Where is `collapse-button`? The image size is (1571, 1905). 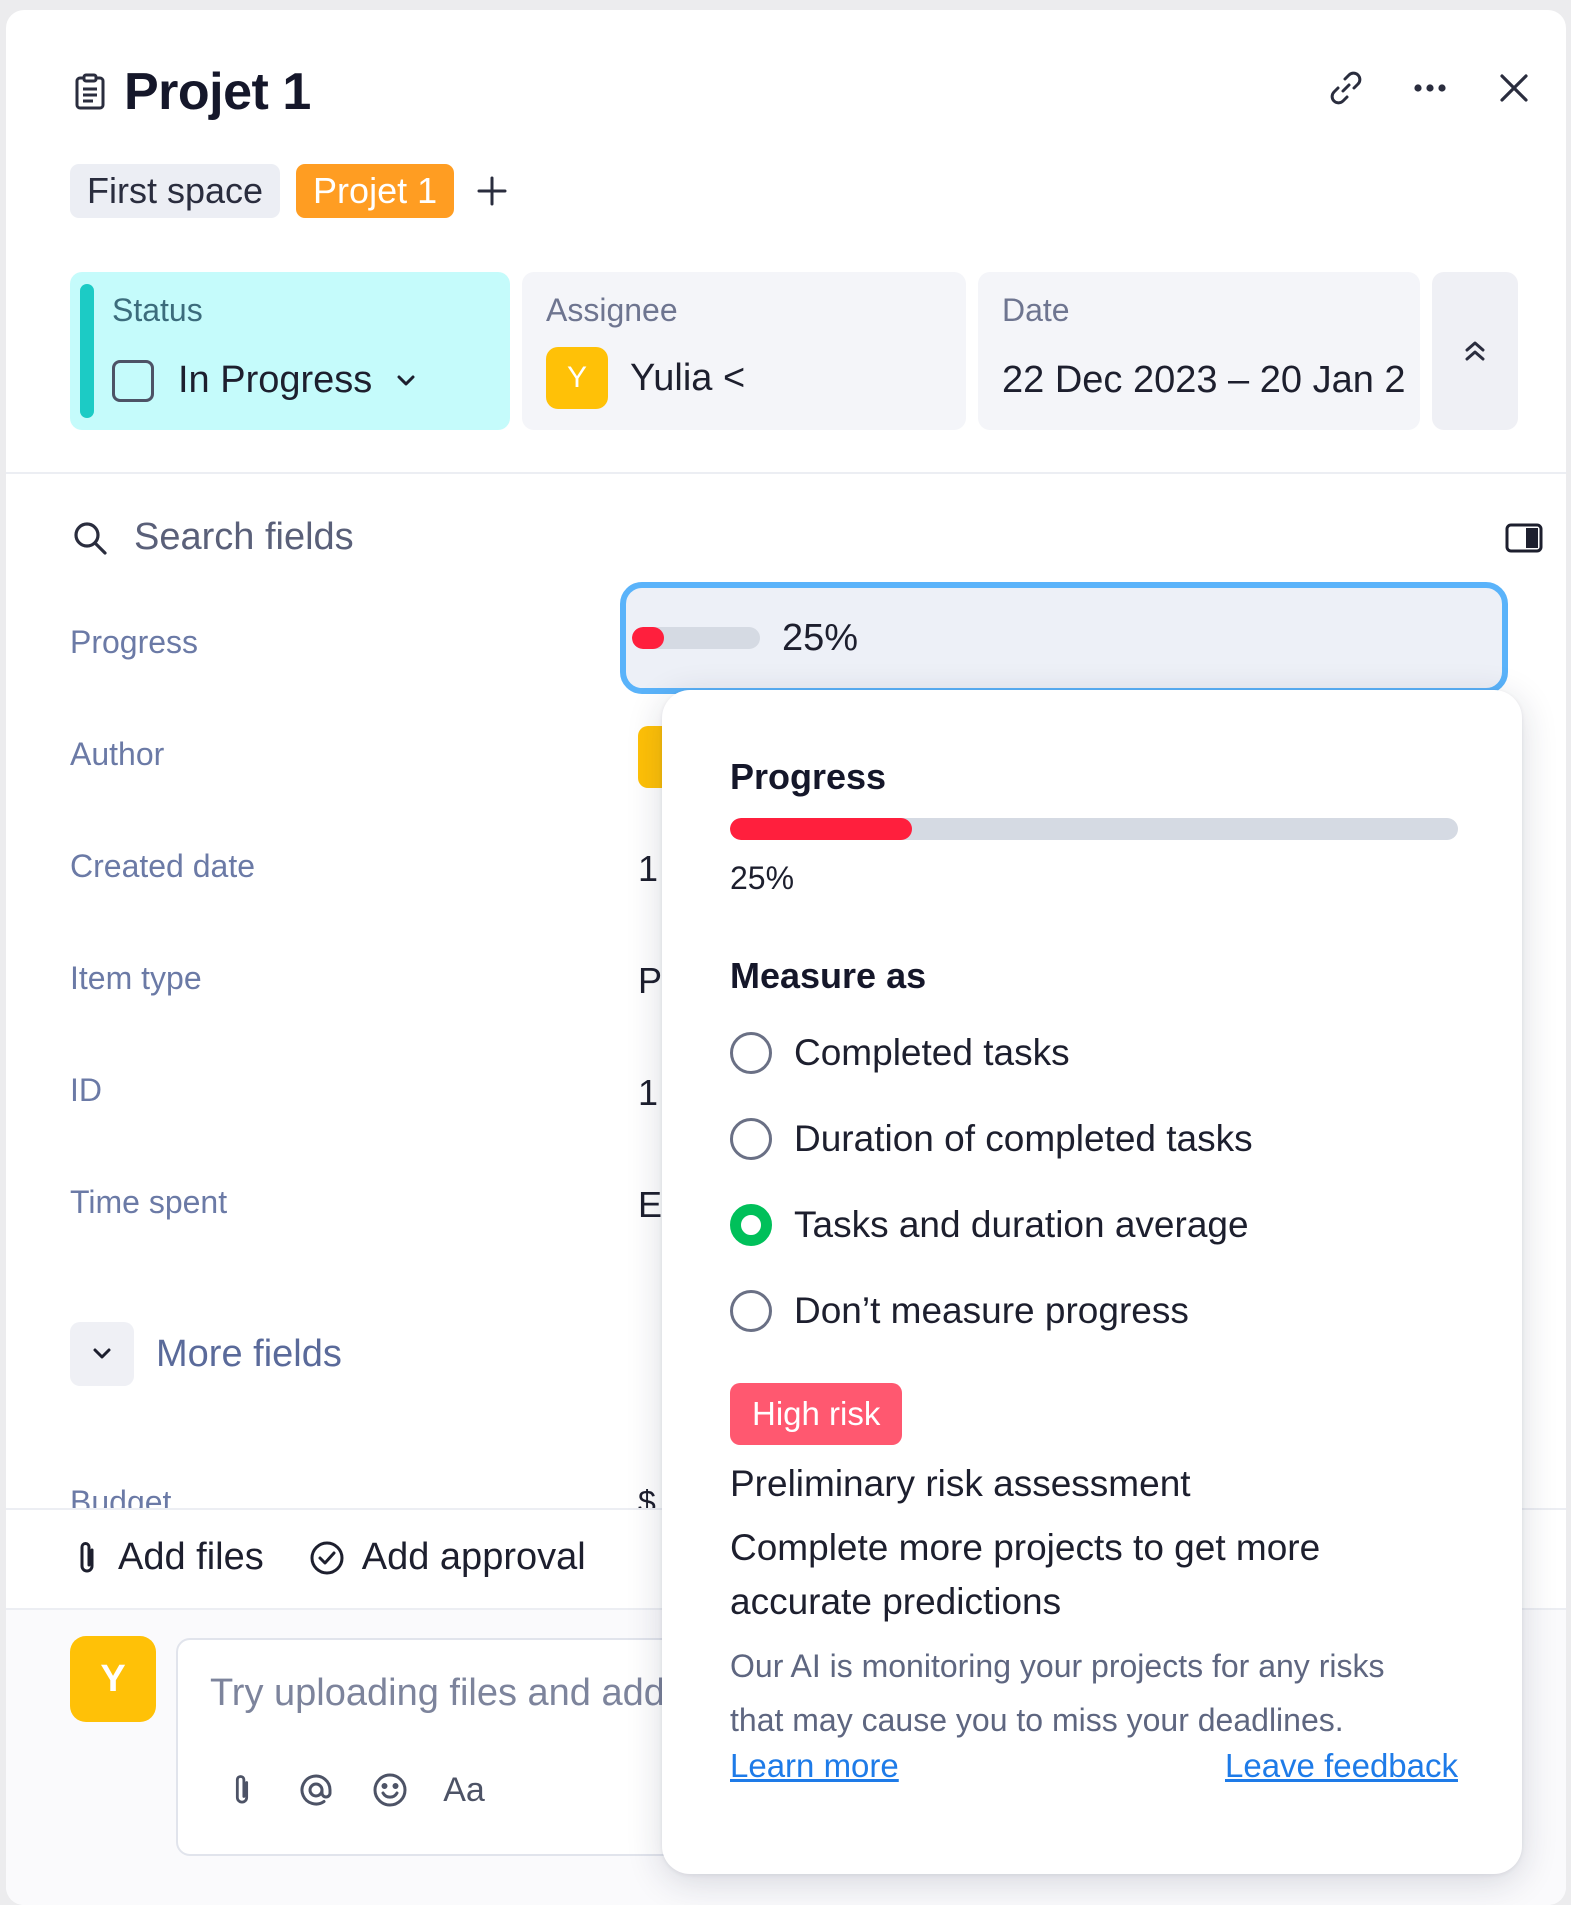
collapse-button is located at coordinates (1475, 351).